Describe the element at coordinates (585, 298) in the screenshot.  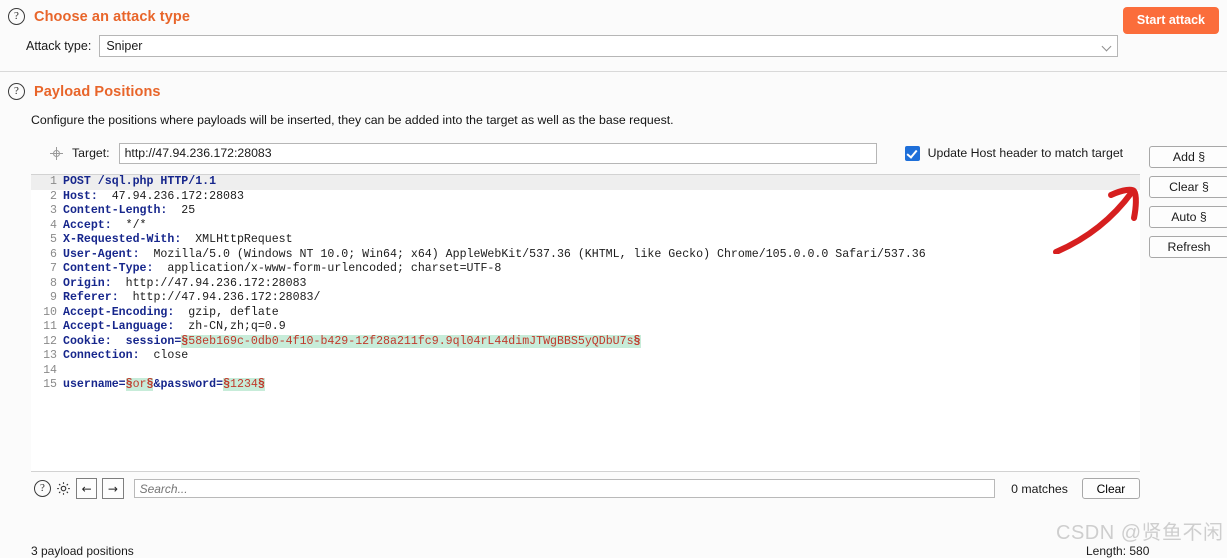
I see `code-line: 9 Referer: http://47.94.236.172:28083/` at that location.